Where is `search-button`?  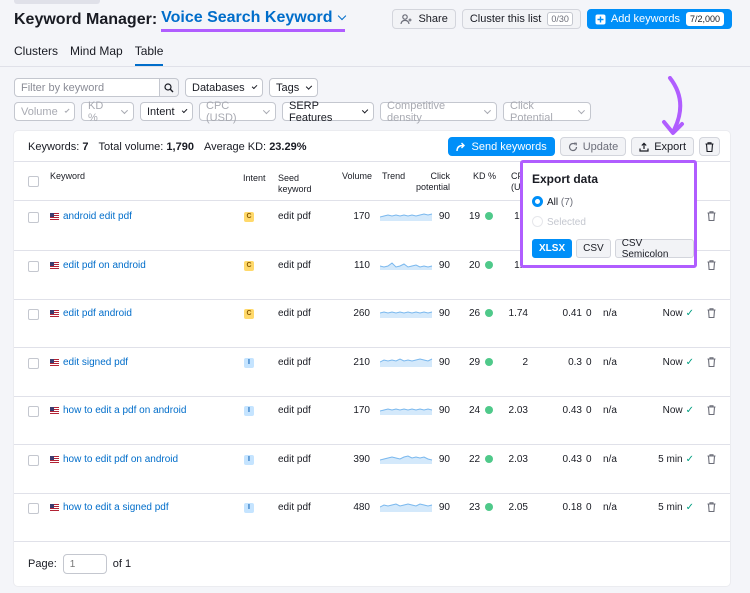 search-button is located at coordinates (169, 87).